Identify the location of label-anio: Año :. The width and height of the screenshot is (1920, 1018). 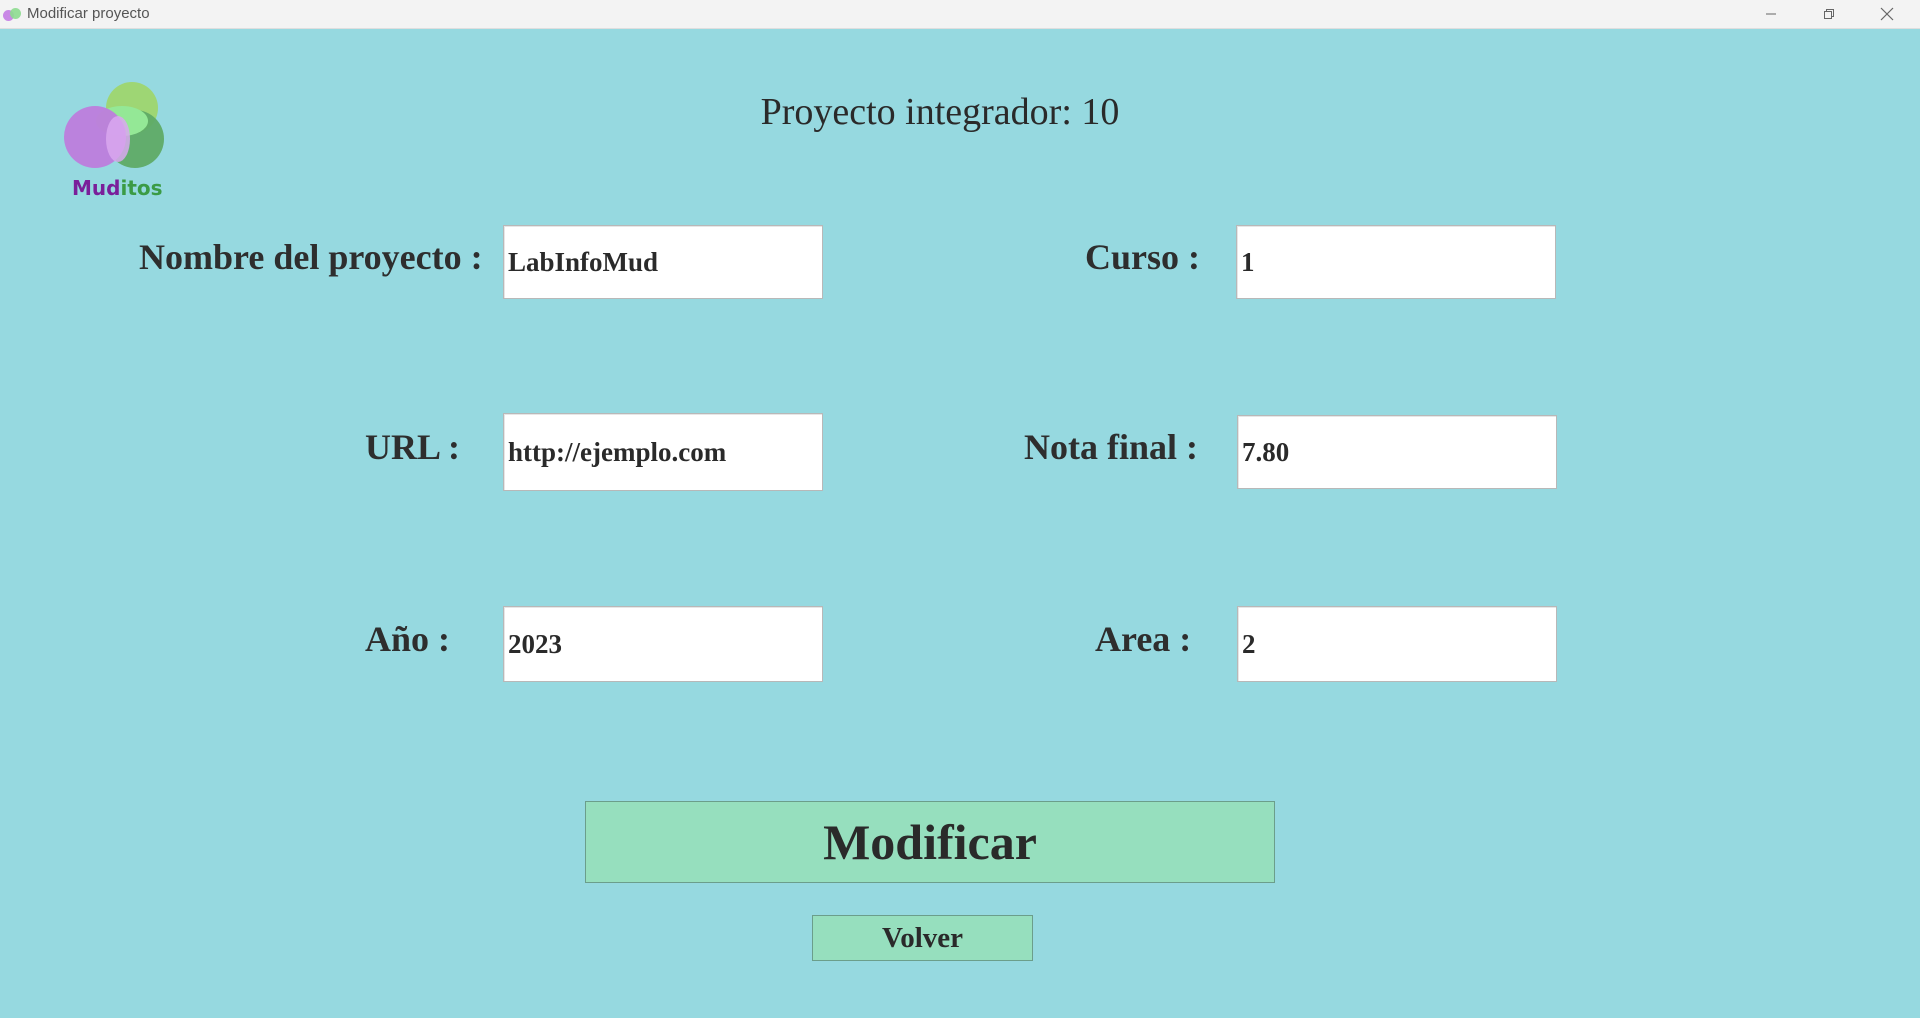
(408, 639).